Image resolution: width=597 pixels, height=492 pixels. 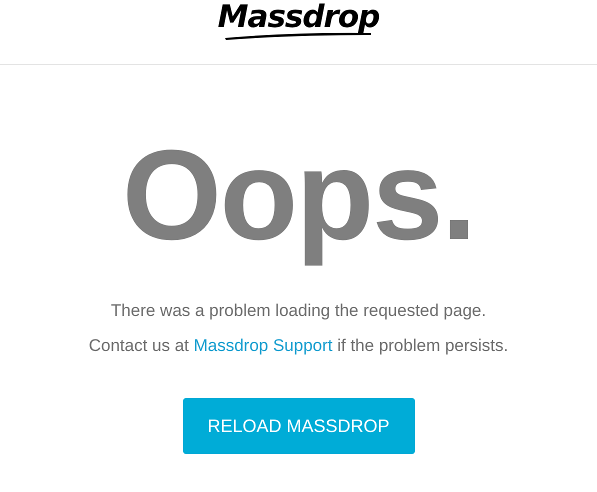 I want to click on logo: Massdrop, so click(x=299, y=17).